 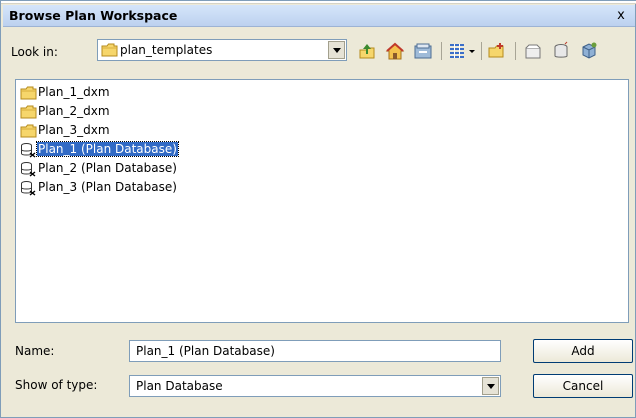 I want to click on list-item: Plan_2 (Plan Database), so click(x=150, y=169).